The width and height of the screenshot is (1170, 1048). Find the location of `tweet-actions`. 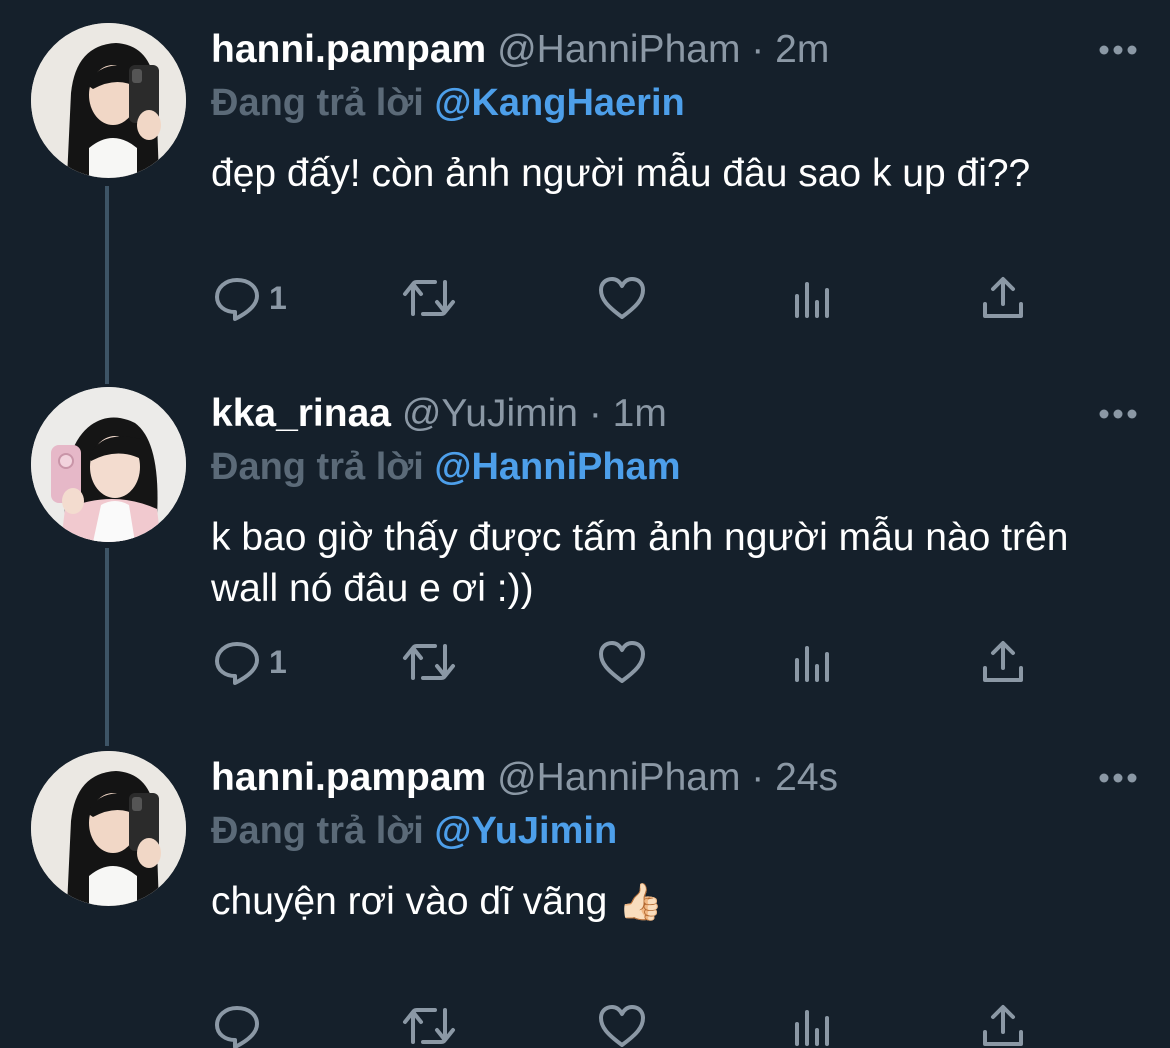

tweet-actions is located at coordinates (636, 1021).